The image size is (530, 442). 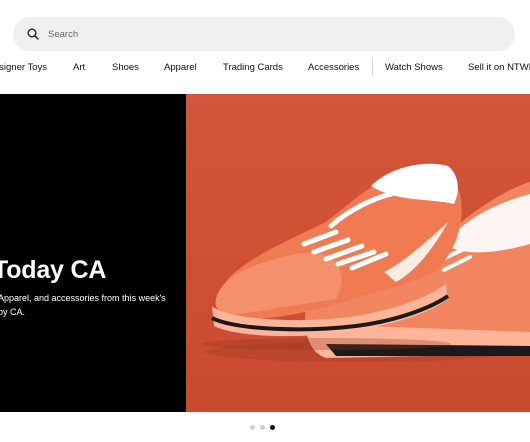 I want to click on nav-item-accessories: Accessories, so click(x=333, y=67).